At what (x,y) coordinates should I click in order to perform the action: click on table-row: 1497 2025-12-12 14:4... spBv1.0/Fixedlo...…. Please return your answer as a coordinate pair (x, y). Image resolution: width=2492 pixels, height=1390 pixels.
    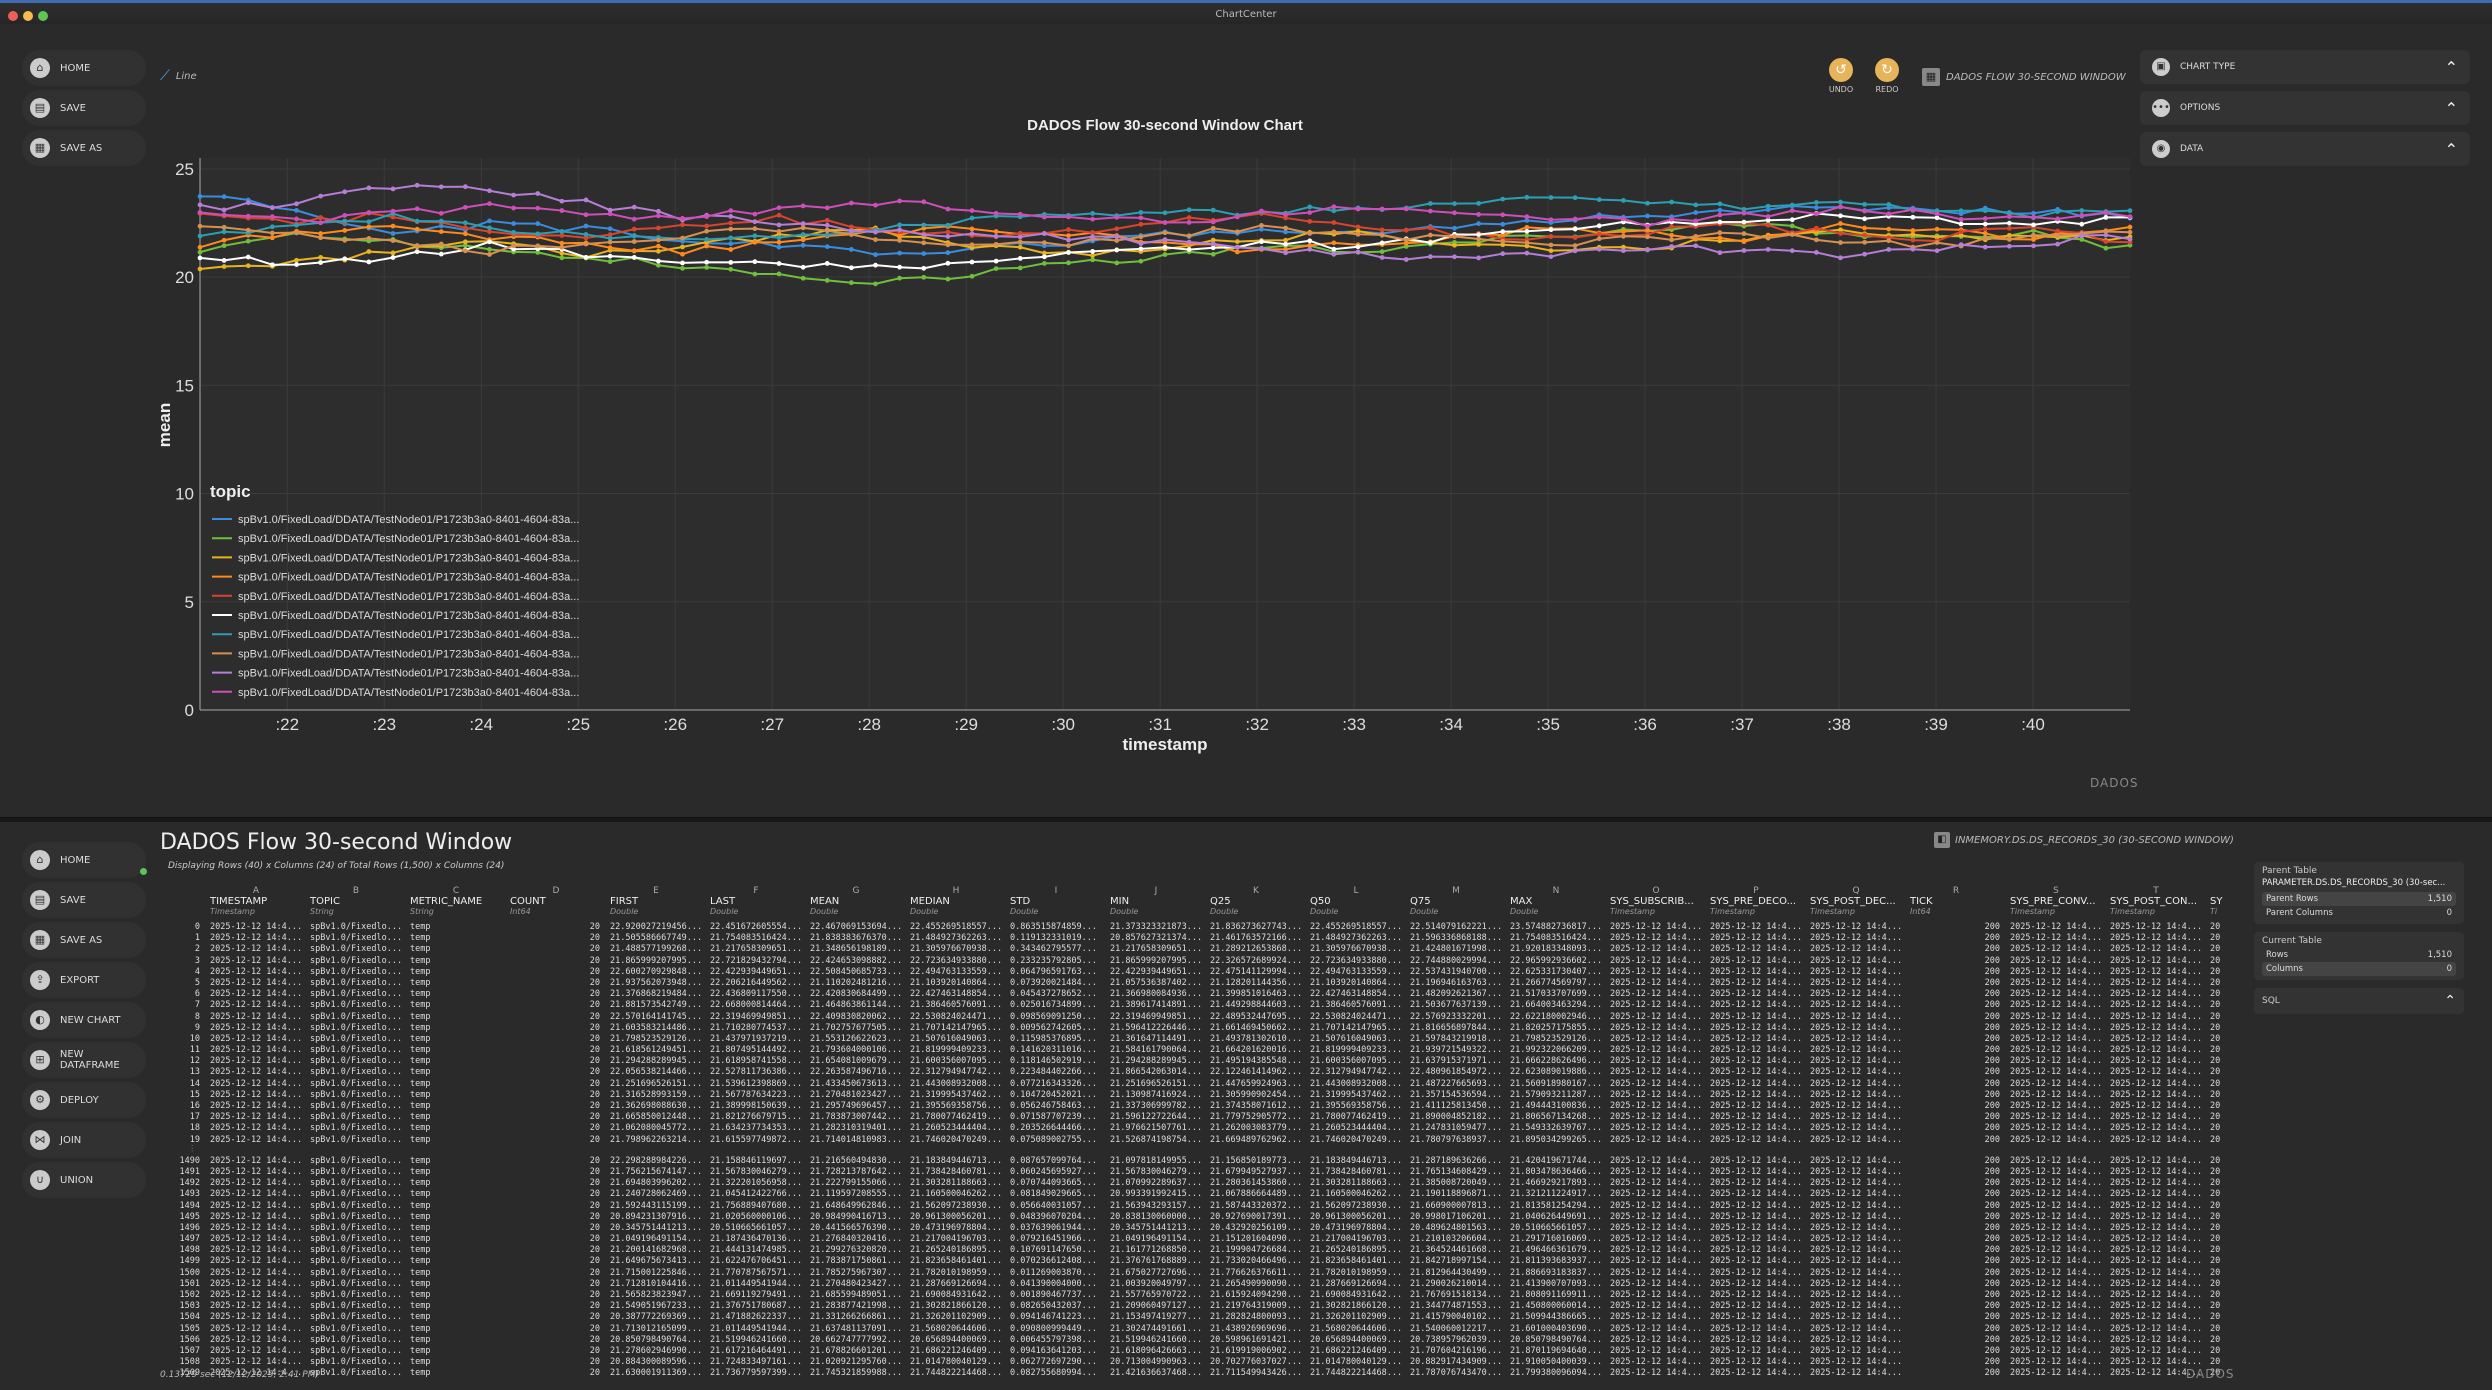
    Looking at the image, I should click on (1202, 1239).